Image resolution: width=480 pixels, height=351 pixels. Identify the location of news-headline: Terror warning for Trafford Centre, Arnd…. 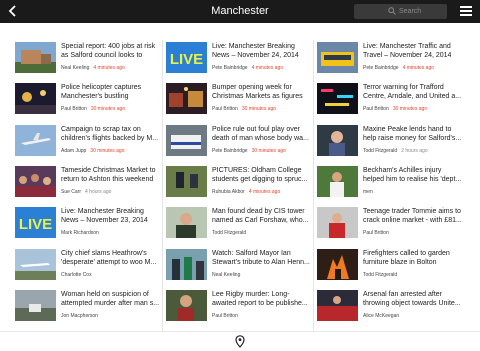
(412, 92).